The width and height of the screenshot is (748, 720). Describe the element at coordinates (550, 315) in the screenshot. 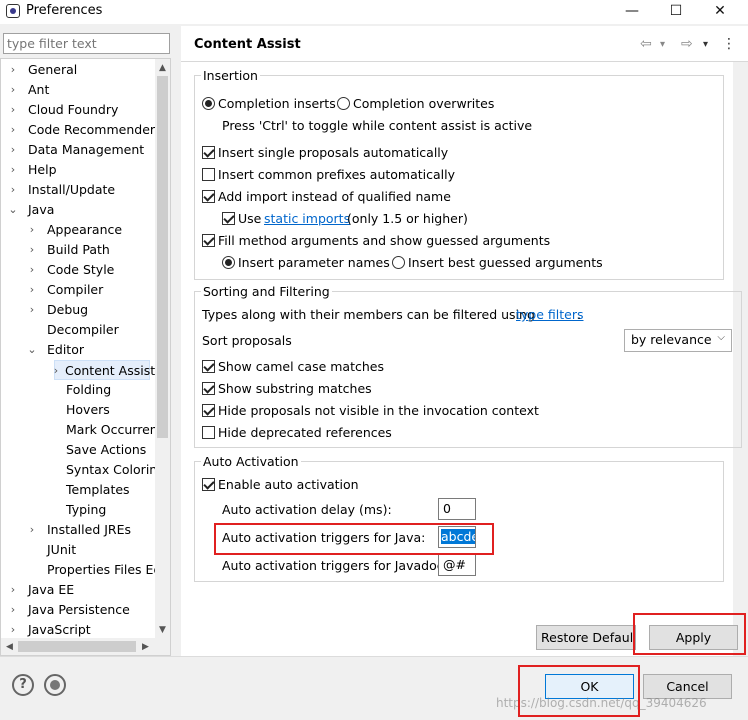

I see `type-filters-link: type filters` at that location.